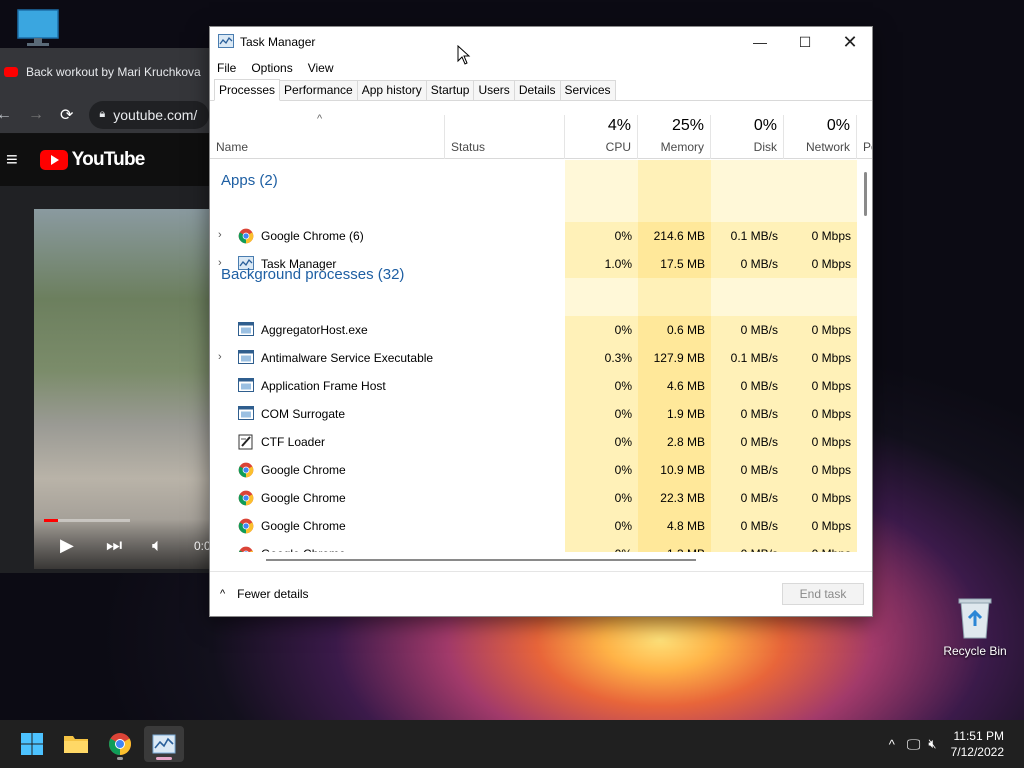 The width and height of the screenshot is (1024, 768). I want to click on play-icon: ▶, so click(67, 545).